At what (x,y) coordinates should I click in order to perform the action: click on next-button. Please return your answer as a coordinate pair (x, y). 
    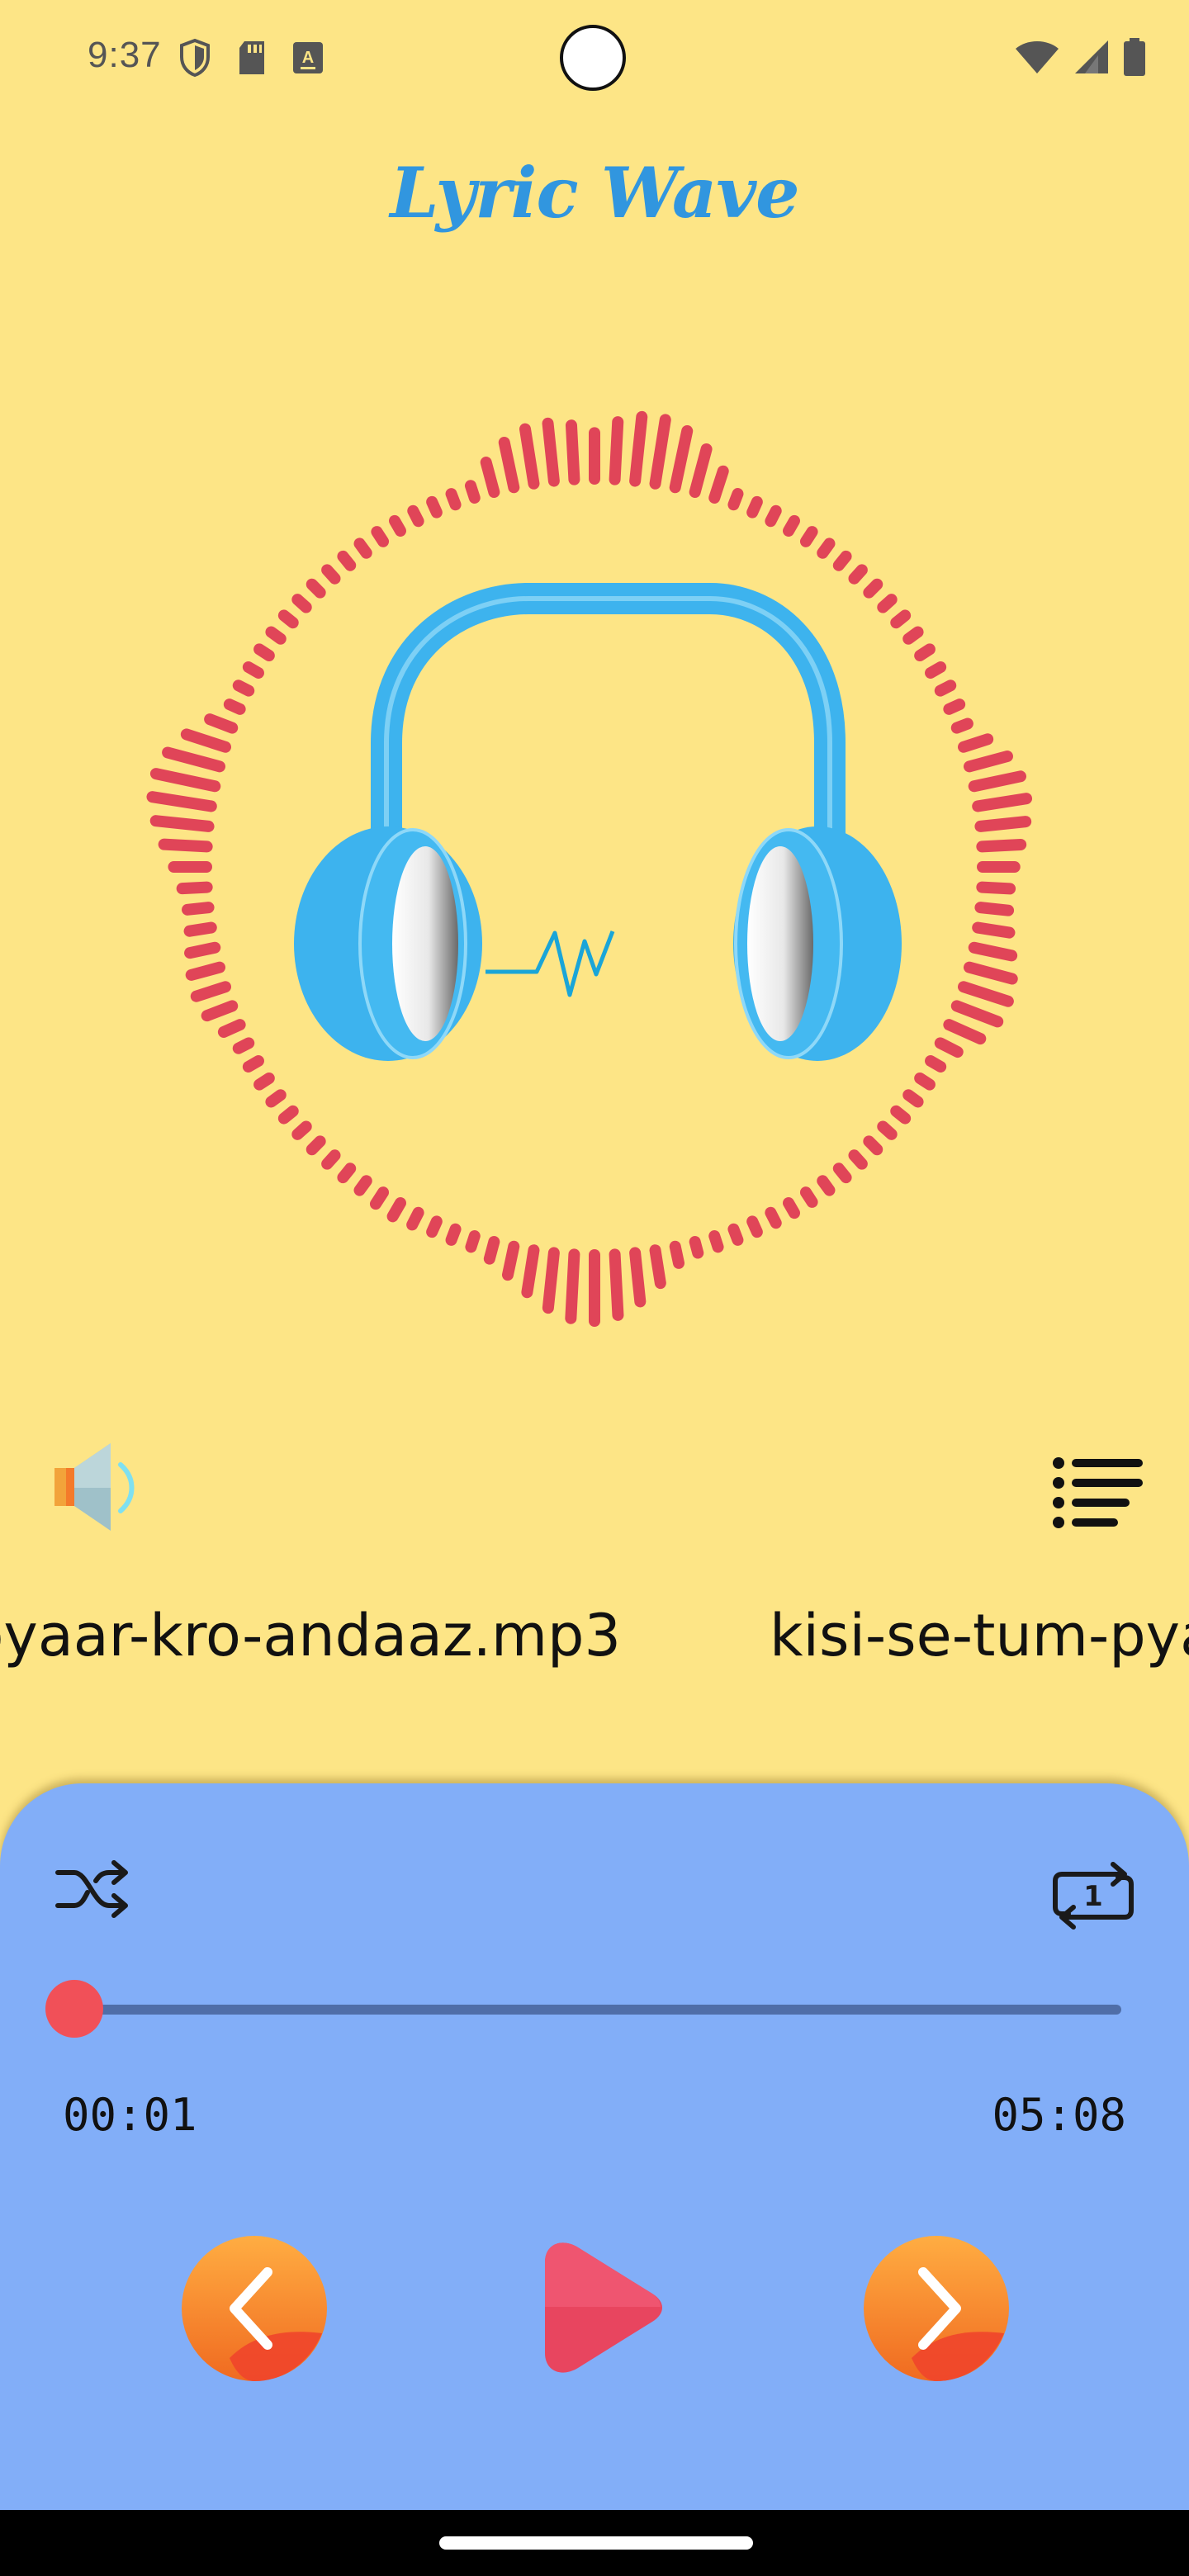
    Looking at the image, I should click on (936, 2308).